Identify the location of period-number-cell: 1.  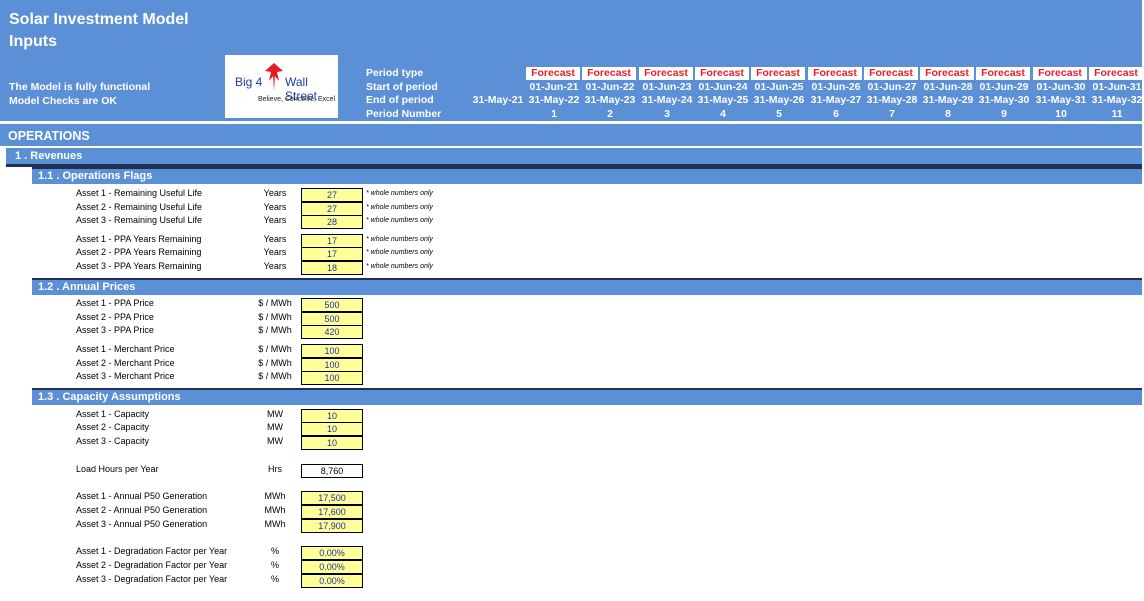
(554, 114).